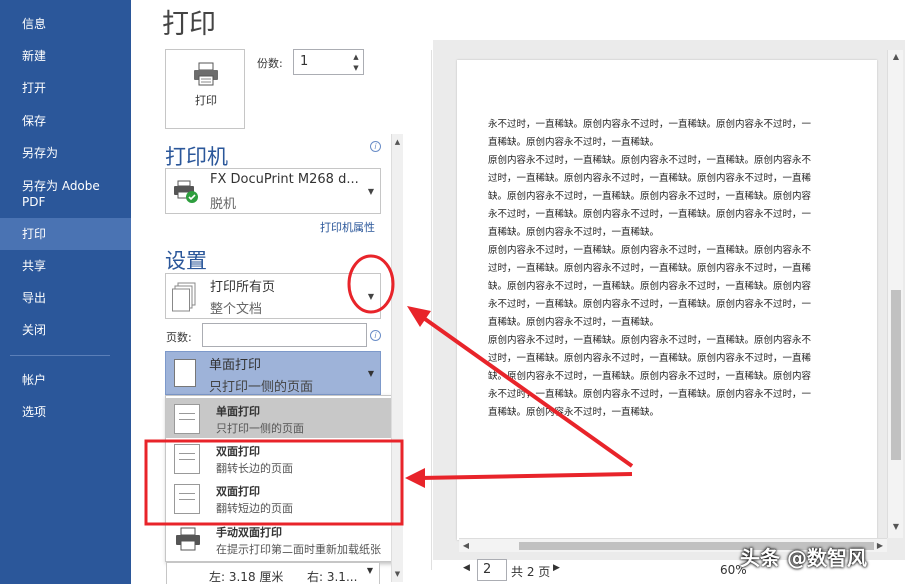 The height and width of the screenshot is (584, 905). Describe the element at coordinates (65, 380) in the screenshot. I see `nav-item-account: 帐户` at that location.